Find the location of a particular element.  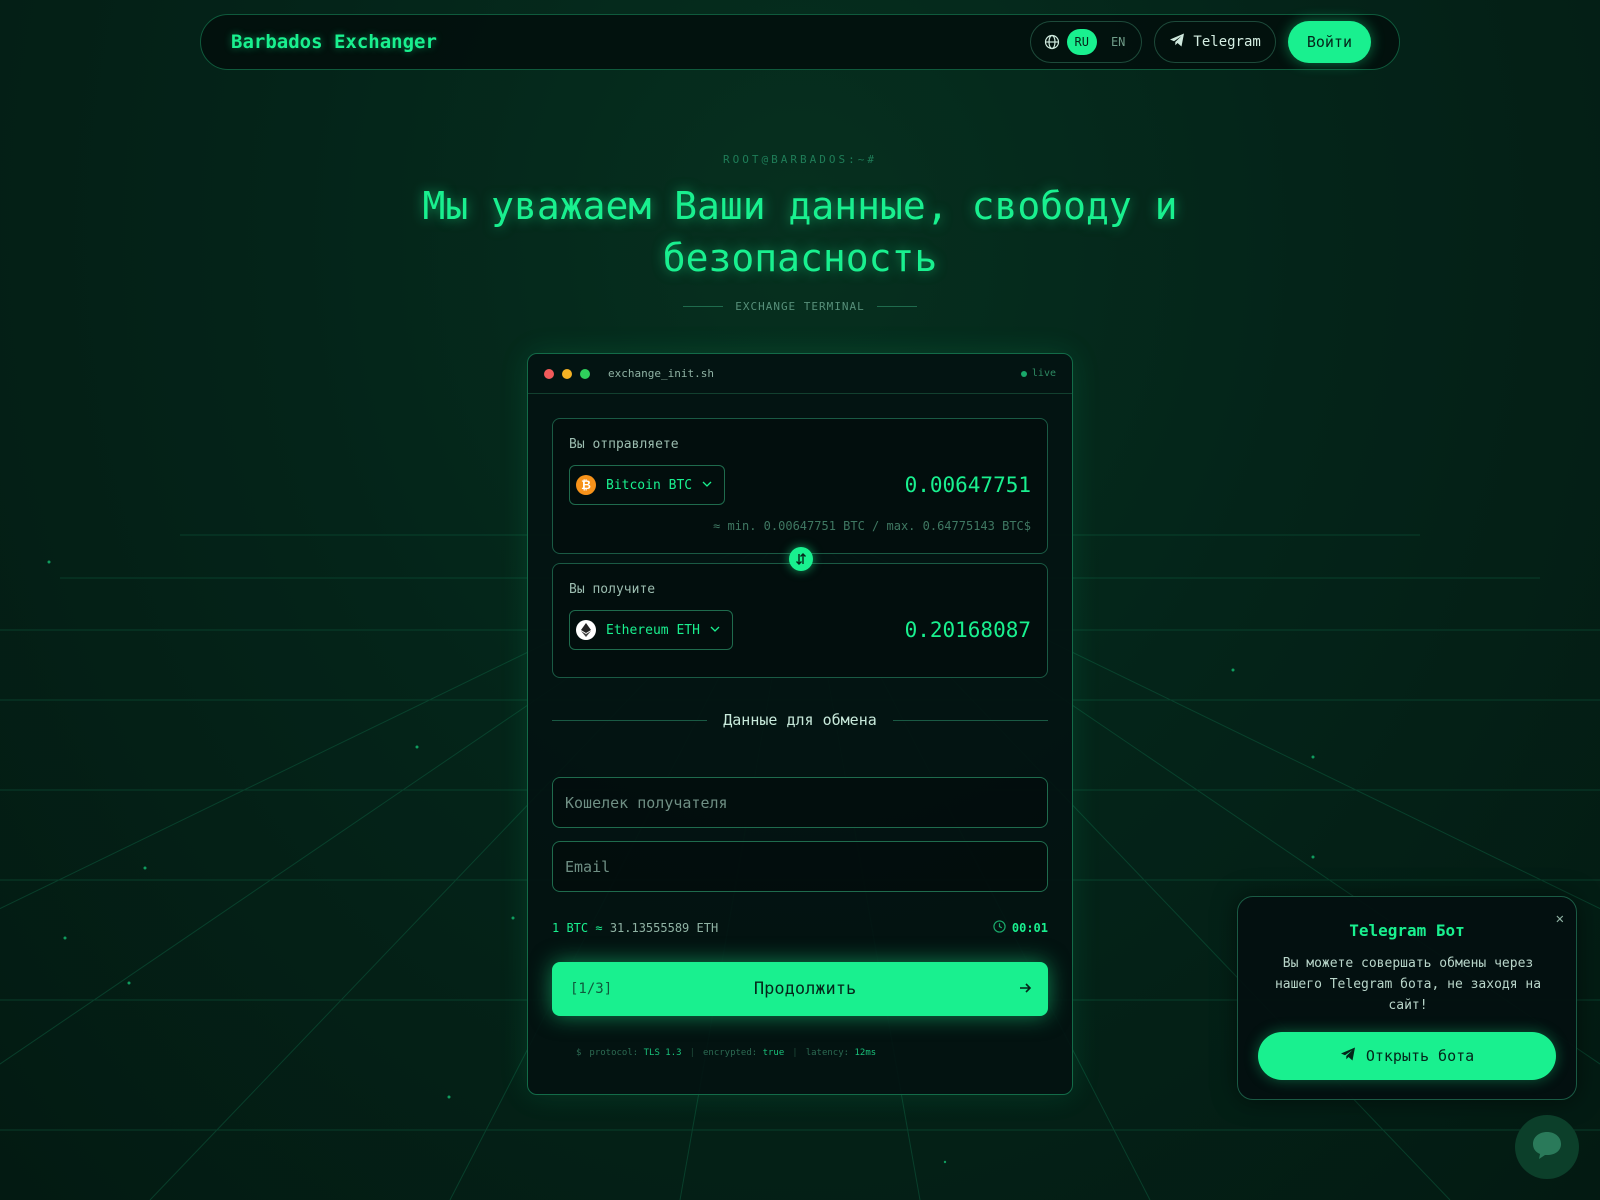

open-bot-button: Открыть бота is located at coordinates (1407, 1056).